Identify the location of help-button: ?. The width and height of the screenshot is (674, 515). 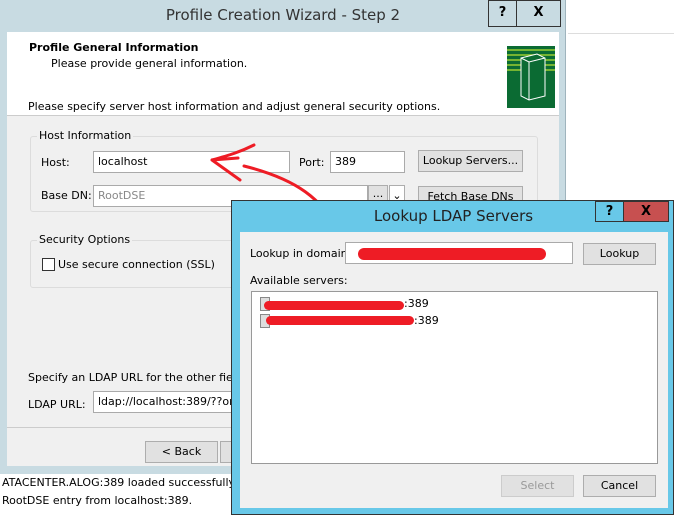
(609, 211).